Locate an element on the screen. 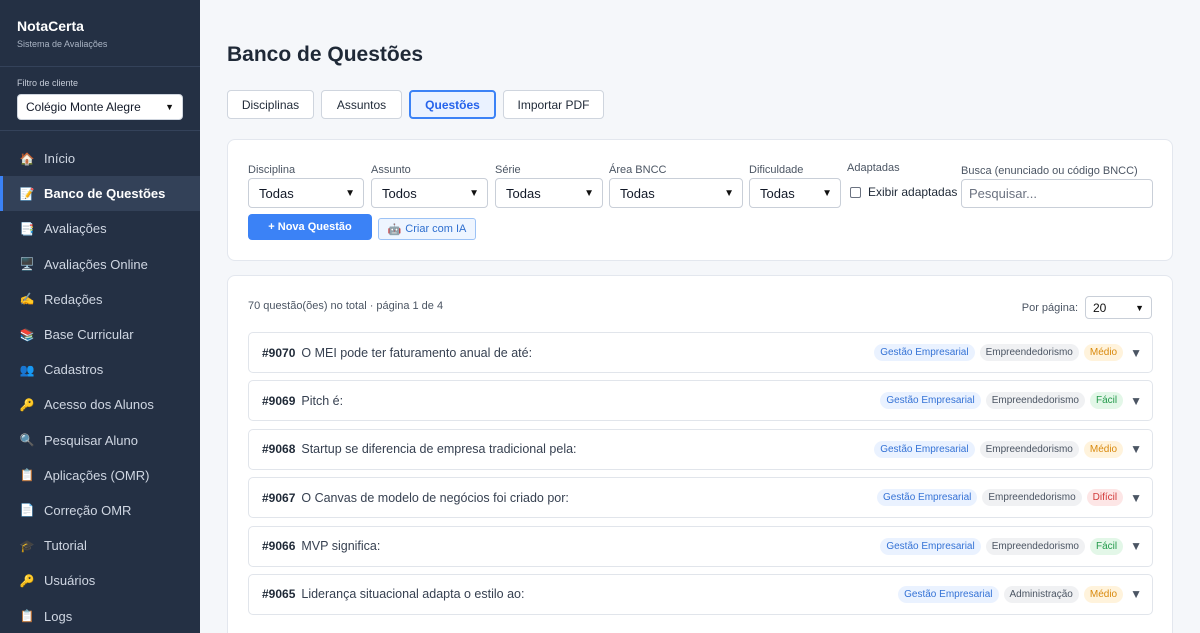 The height and width of the screenshot is (633, 1200). sidebar-item-base-curricular: 📚 Base Curricular is located at coordinates (100, 334).